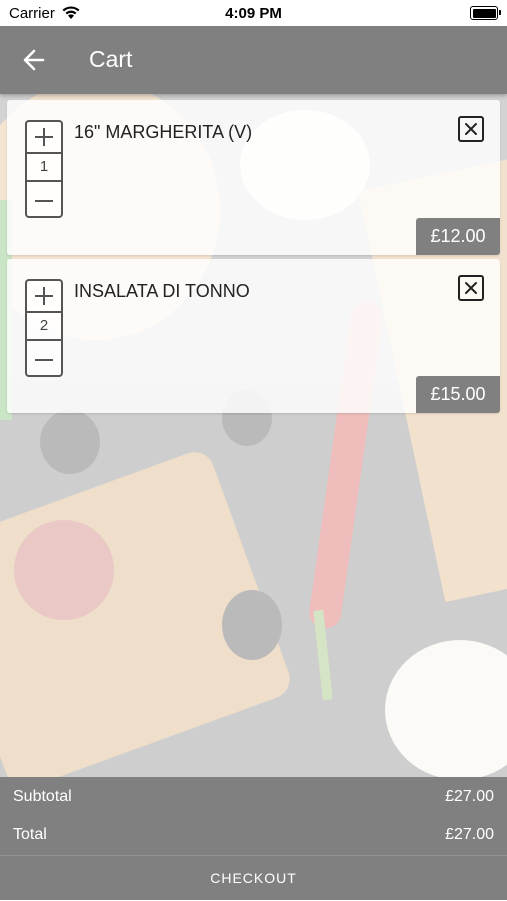 The image size is (507, 901). I want to click on subtotal-value: £27.00, so click(469, 796).